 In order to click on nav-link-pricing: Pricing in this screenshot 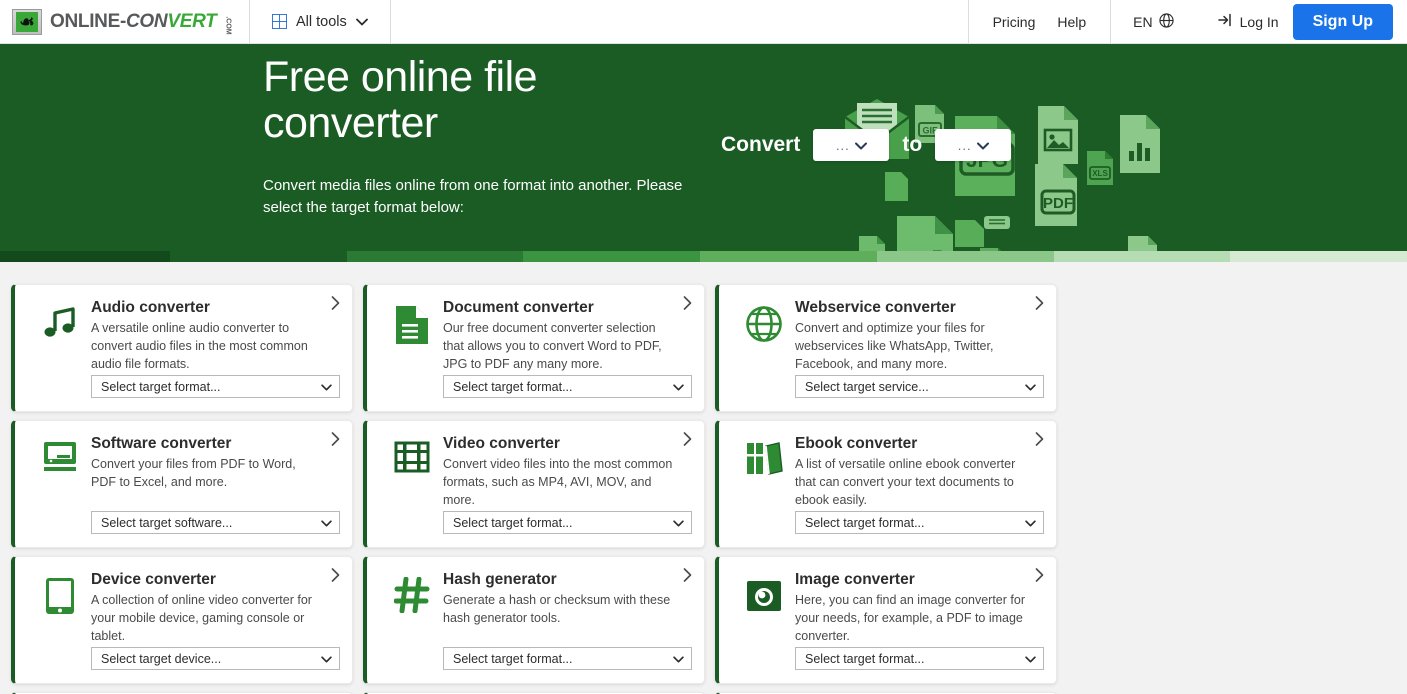, I will do `click(1014, 22)`.